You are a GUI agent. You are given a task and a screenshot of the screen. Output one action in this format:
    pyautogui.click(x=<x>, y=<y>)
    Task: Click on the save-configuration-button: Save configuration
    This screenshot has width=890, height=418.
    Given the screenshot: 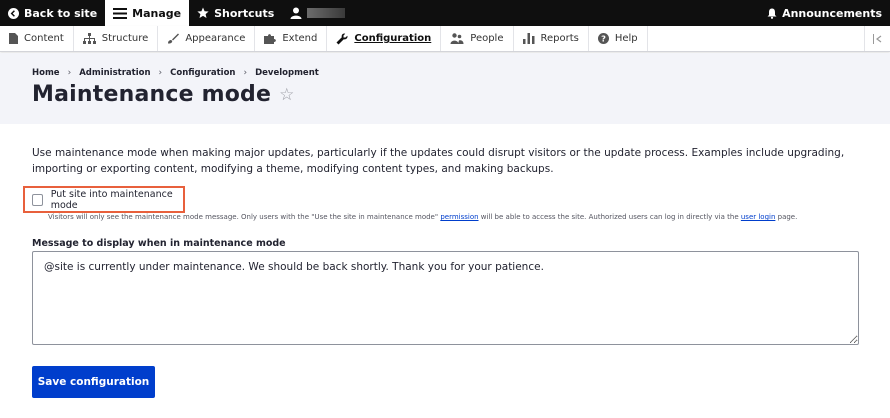 What is the action you would take?
    pyautogui.click(x=93, y=382)
    